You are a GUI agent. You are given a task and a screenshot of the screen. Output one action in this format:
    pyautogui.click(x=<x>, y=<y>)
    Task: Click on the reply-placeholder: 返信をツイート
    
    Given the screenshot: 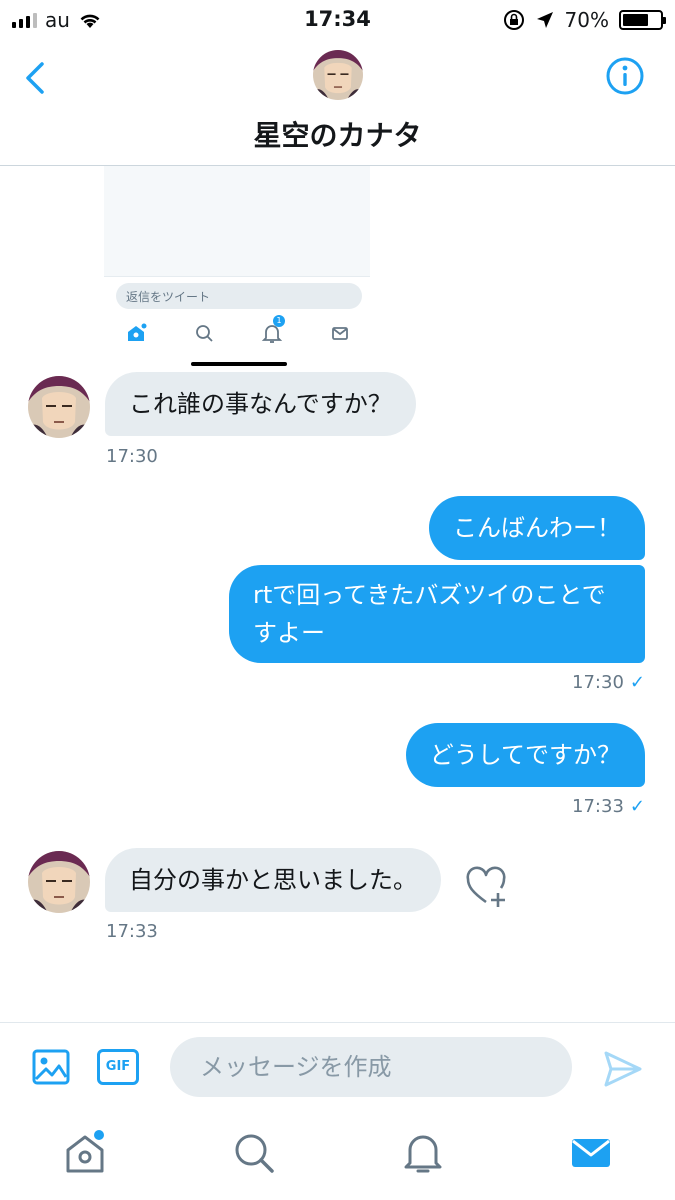 What is the action you would take?
    pyautogui.click(x=239, y=296)
    